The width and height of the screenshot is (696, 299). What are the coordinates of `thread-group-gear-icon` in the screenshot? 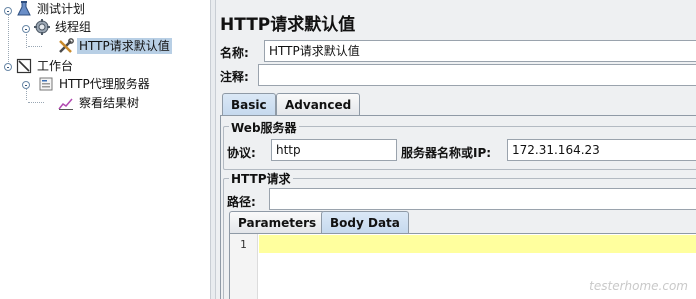 It's located at (42, 27).